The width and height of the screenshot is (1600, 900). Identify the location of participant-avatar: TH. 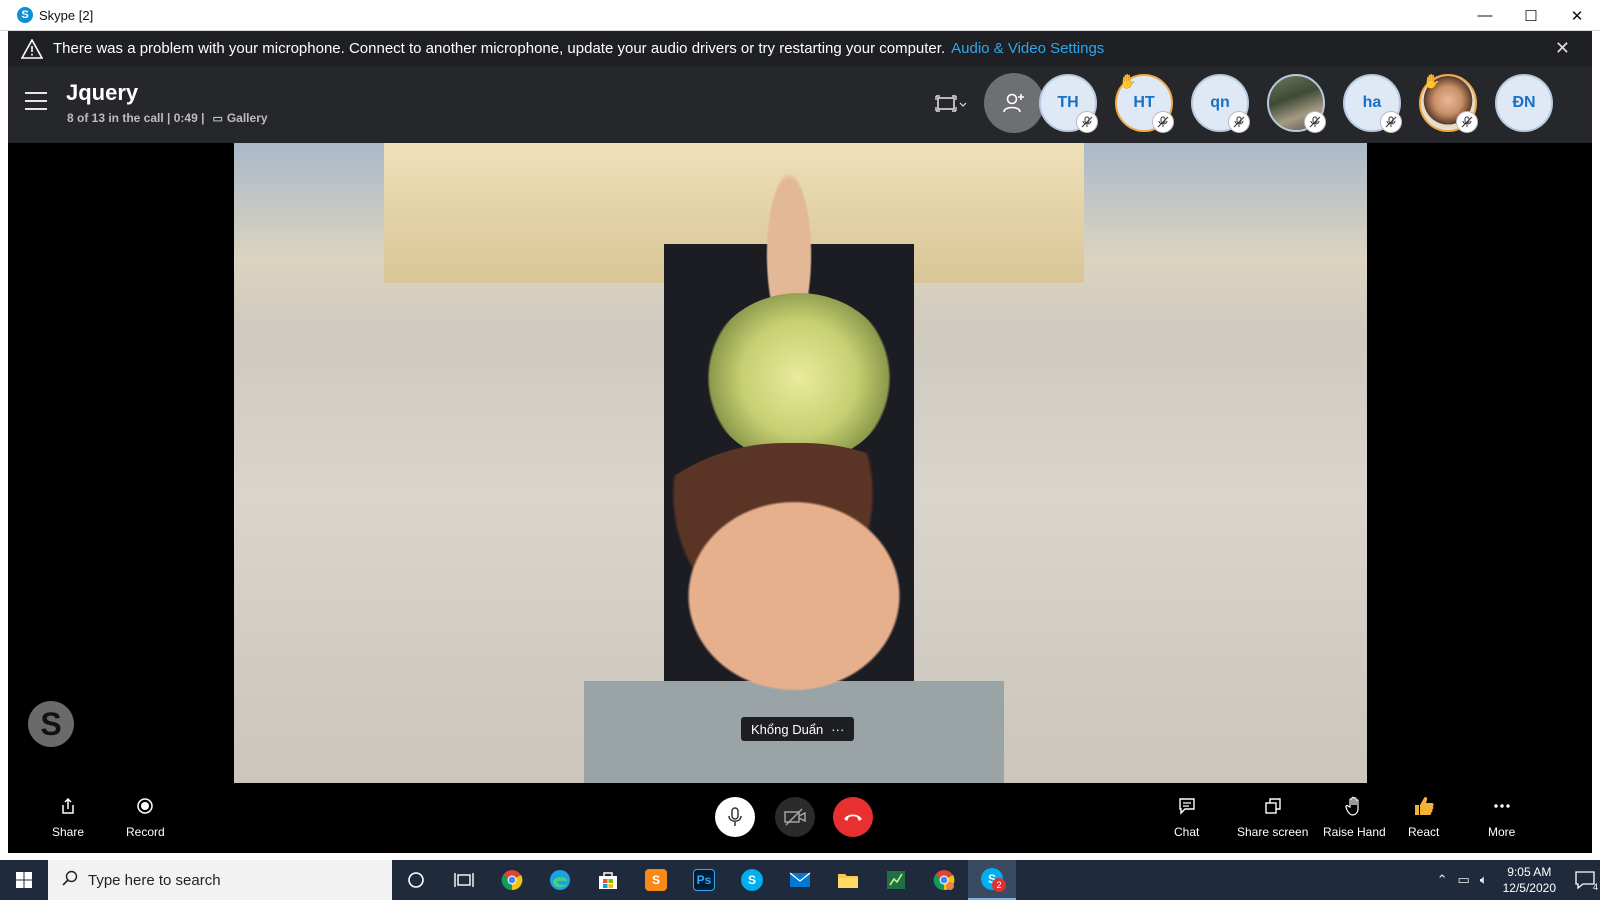
(1068, 103).